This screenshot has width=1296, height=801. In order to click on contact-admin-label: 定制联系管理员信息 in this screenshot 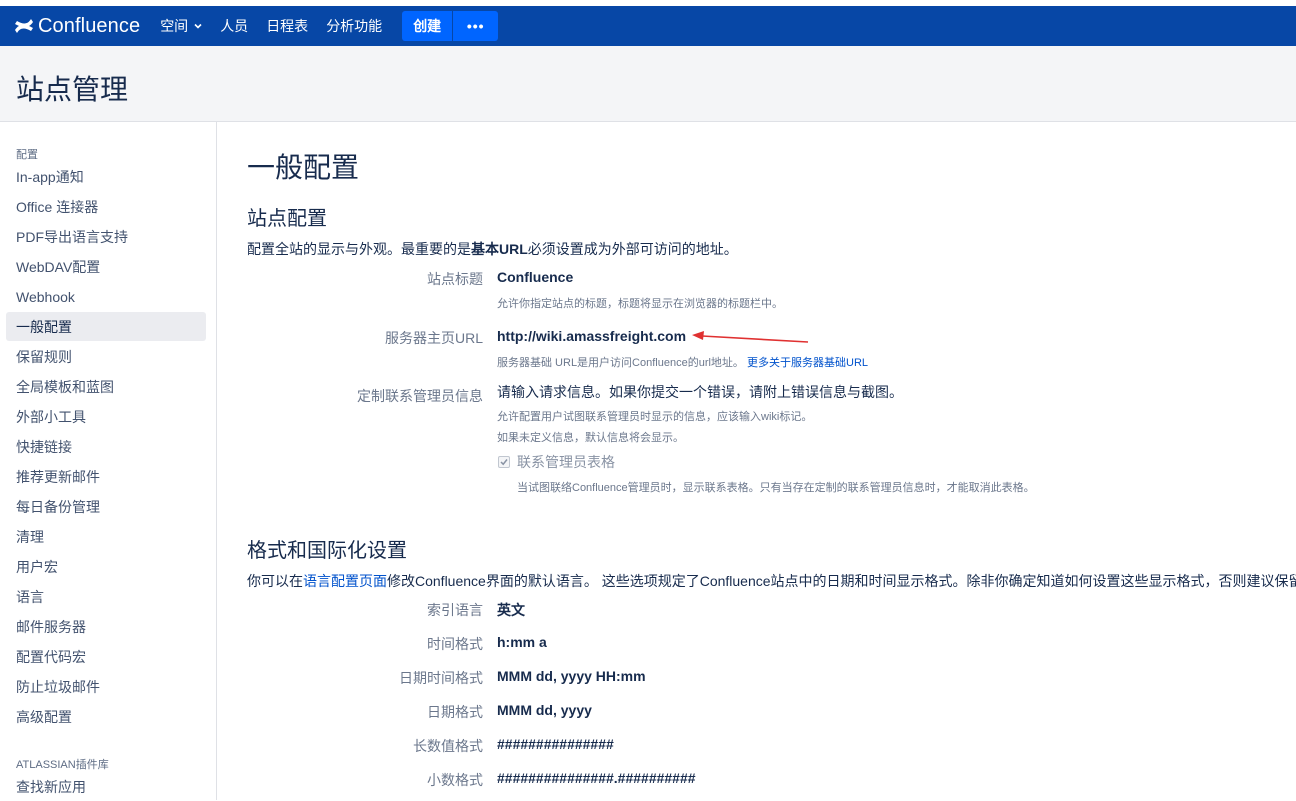, I will do `click(420, 396)`.